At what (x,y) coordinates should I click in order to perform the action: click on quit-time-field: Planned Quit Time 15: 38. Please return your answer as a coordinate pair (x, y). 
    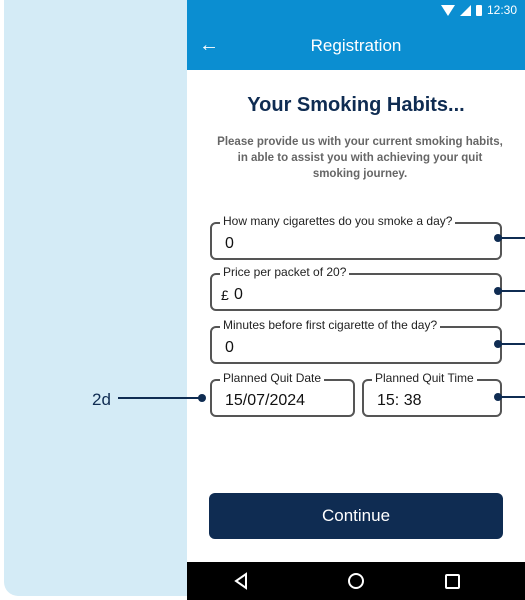
    Looking at the image, I should click on (432, 394).